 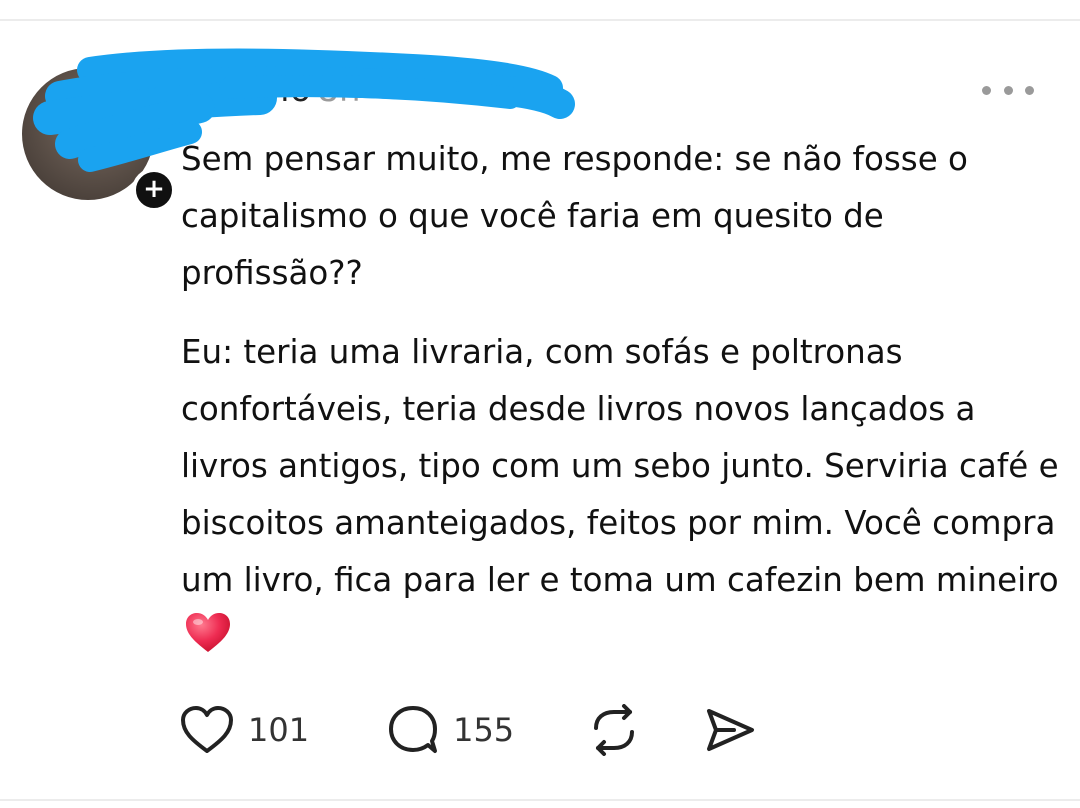 What do you see at coordinates (450, 730) in the screenshot?
I see `reply-button: 155` at bounding box center [450, 730].